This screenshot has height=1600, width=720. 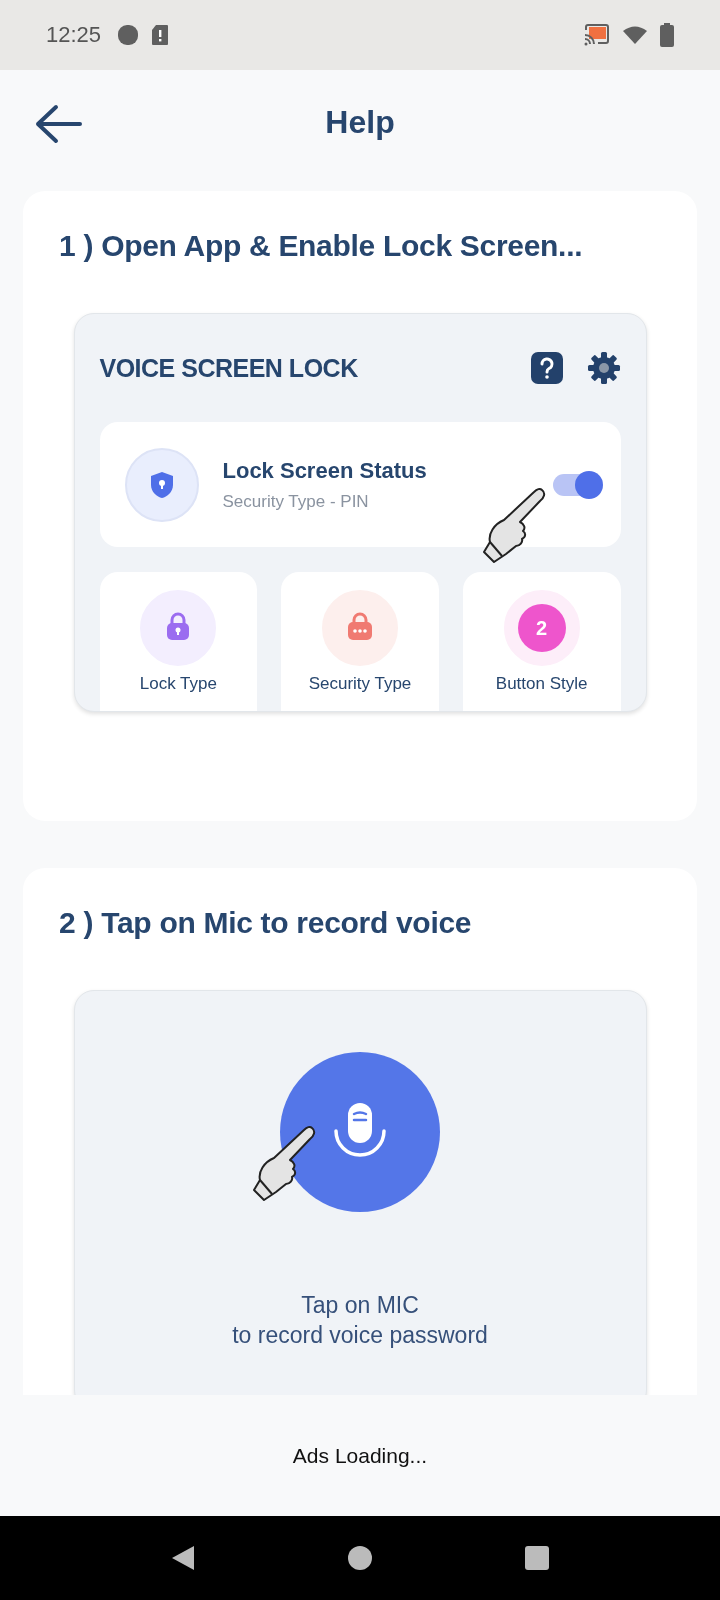 What do you see at coordinates (128, 35) in the screenshot?
I see `notification-icon` at bounding box center [128, 35].